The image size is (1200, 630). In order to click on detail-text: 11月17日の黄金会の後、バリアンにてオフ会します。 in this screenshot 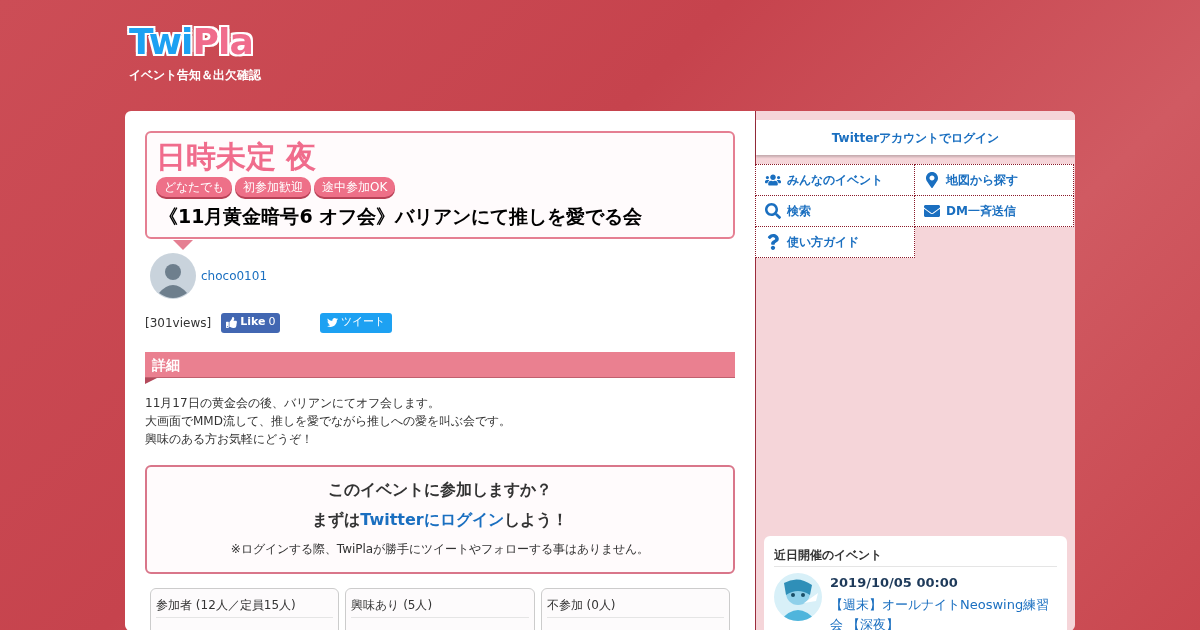, I will do `click(293, 403)`.